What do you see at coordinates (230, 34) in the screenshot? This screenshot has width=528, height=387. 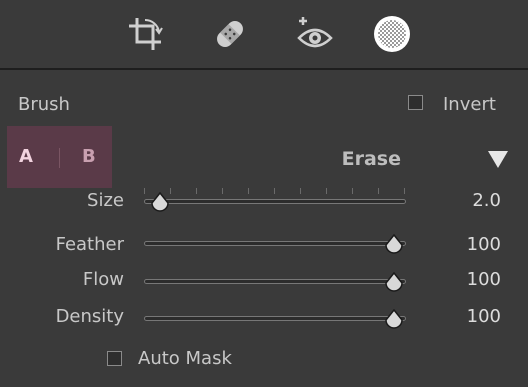 I see `healing-bandage-icon` at bounding box center [230, 34].